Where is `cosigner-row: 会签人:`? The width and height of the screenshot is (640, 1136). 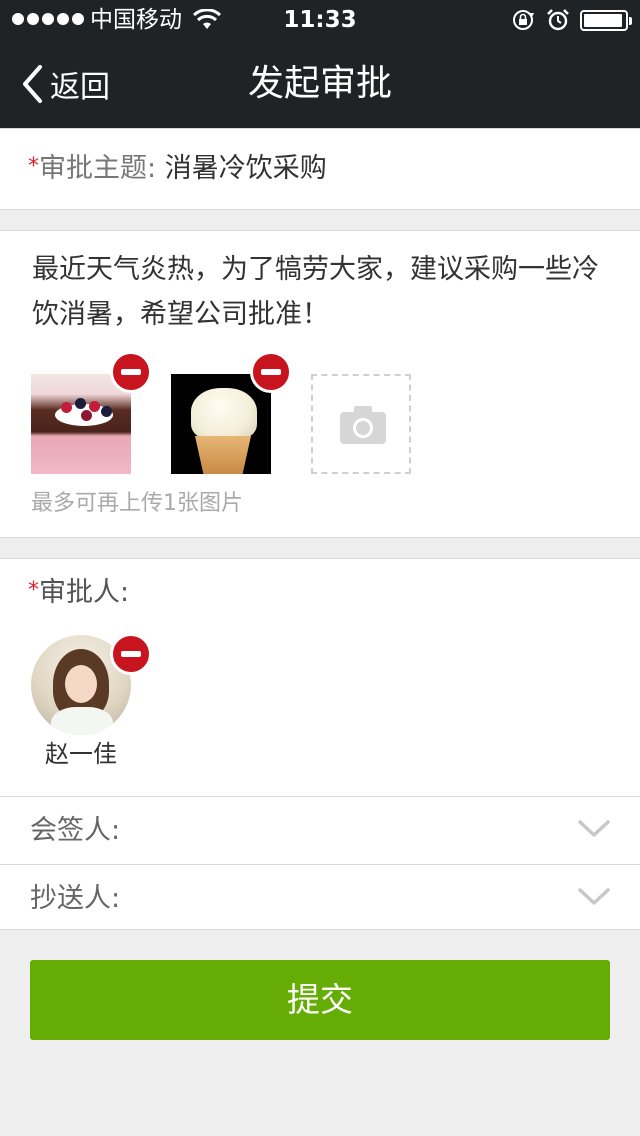 cosigner-row: 会签人: is located at coordinates (320, 830).